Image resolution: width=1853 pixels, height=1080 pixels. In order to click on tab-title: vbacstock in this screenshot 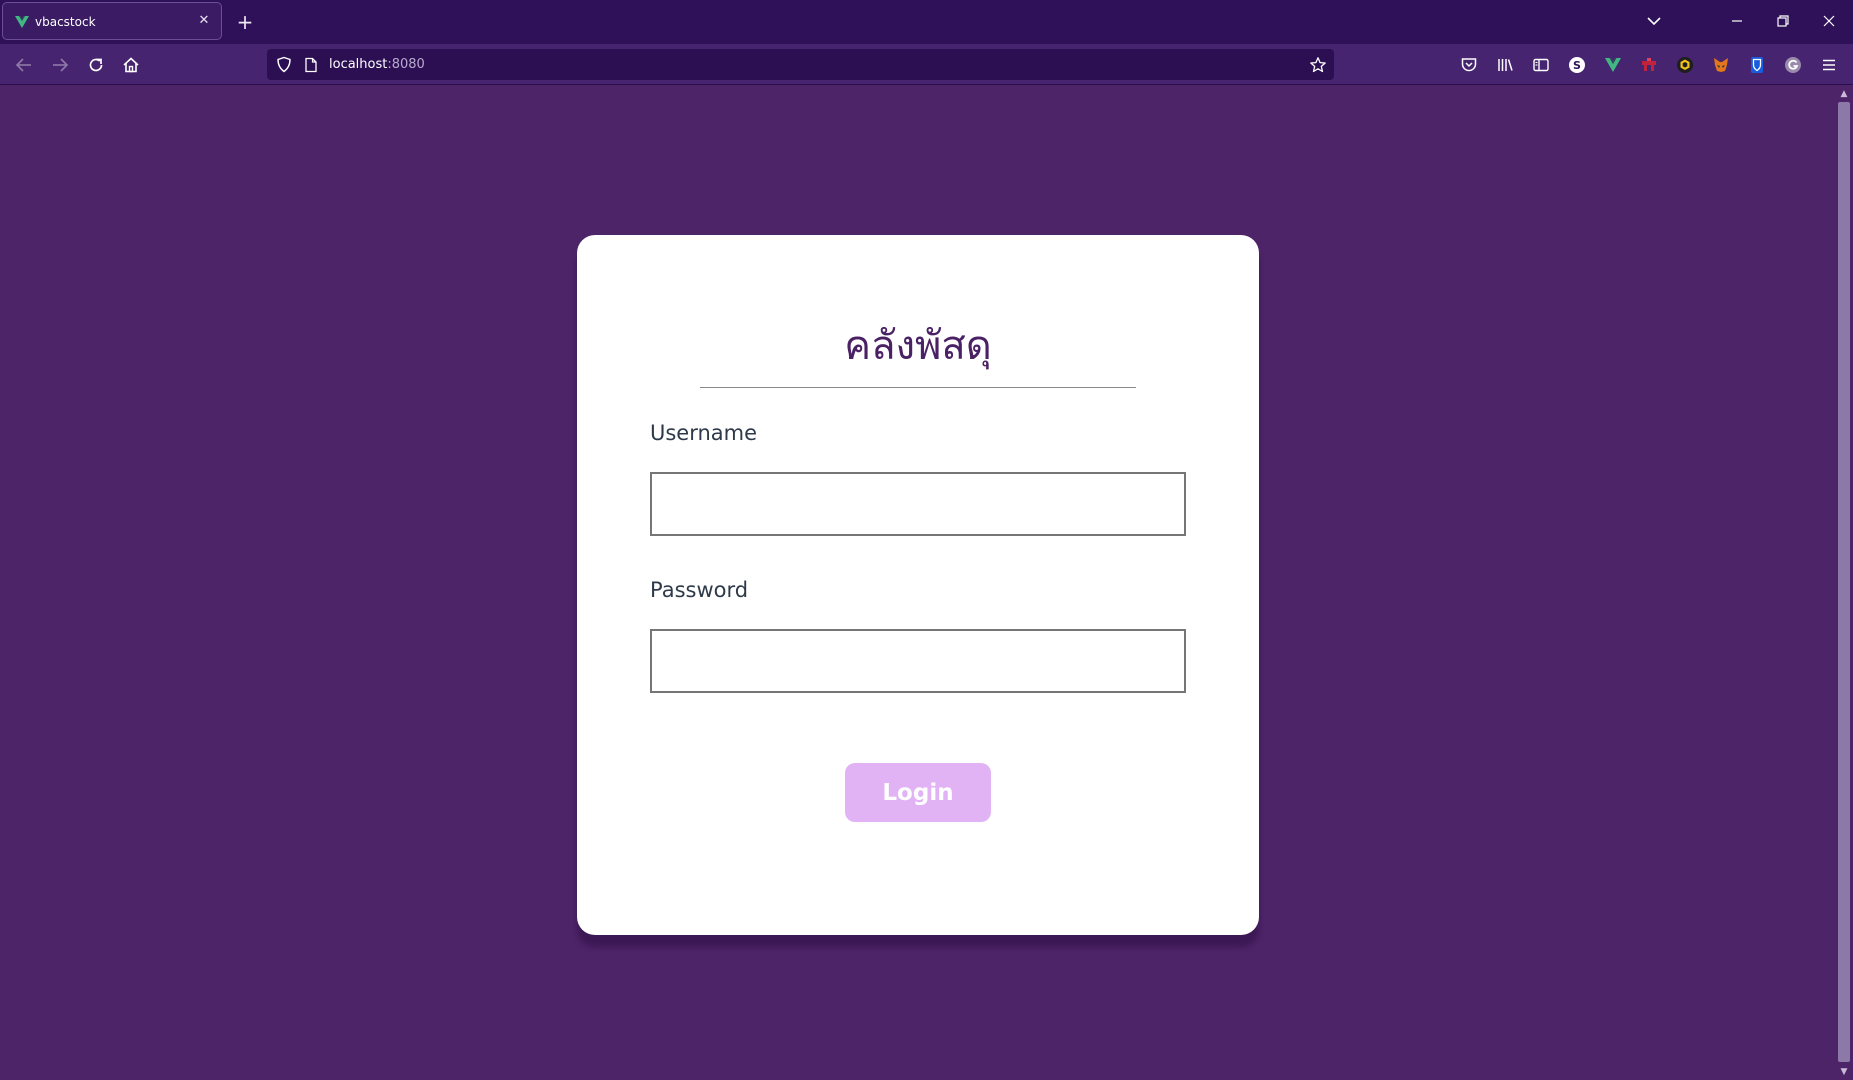, I will do `click(65, 22)`.